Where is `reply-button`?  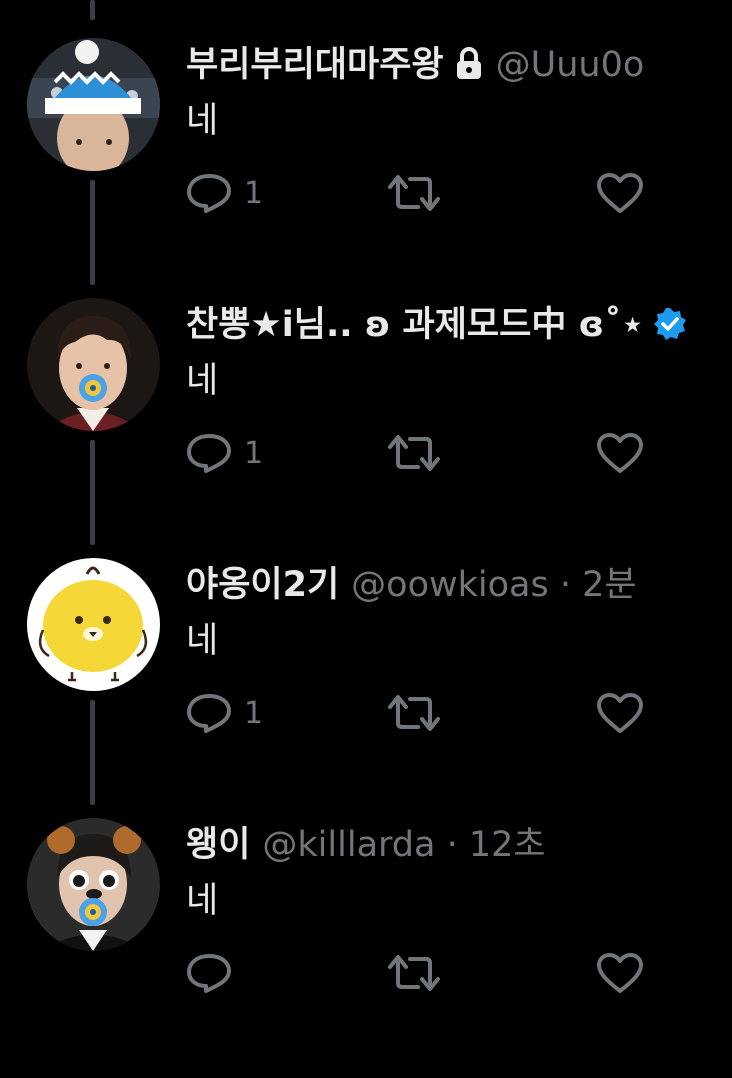 reply-button is located at coordinates (215, 973).